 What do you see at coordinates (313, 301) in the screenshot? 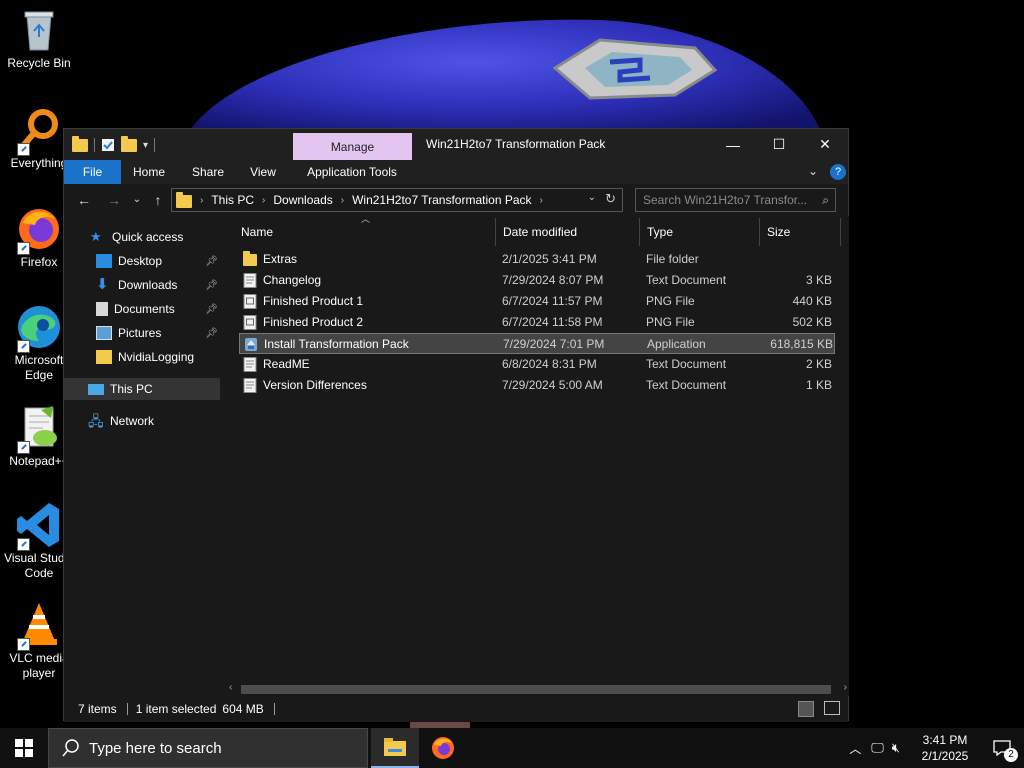
I see `file-name: Finished Product 1` at bounding box center [313, 301].